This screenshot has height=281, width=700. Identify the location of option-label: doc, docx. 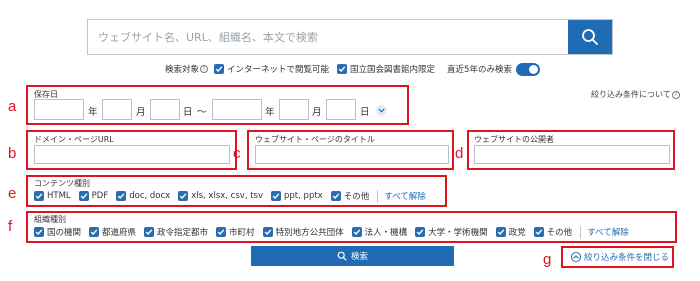
(150, 196).